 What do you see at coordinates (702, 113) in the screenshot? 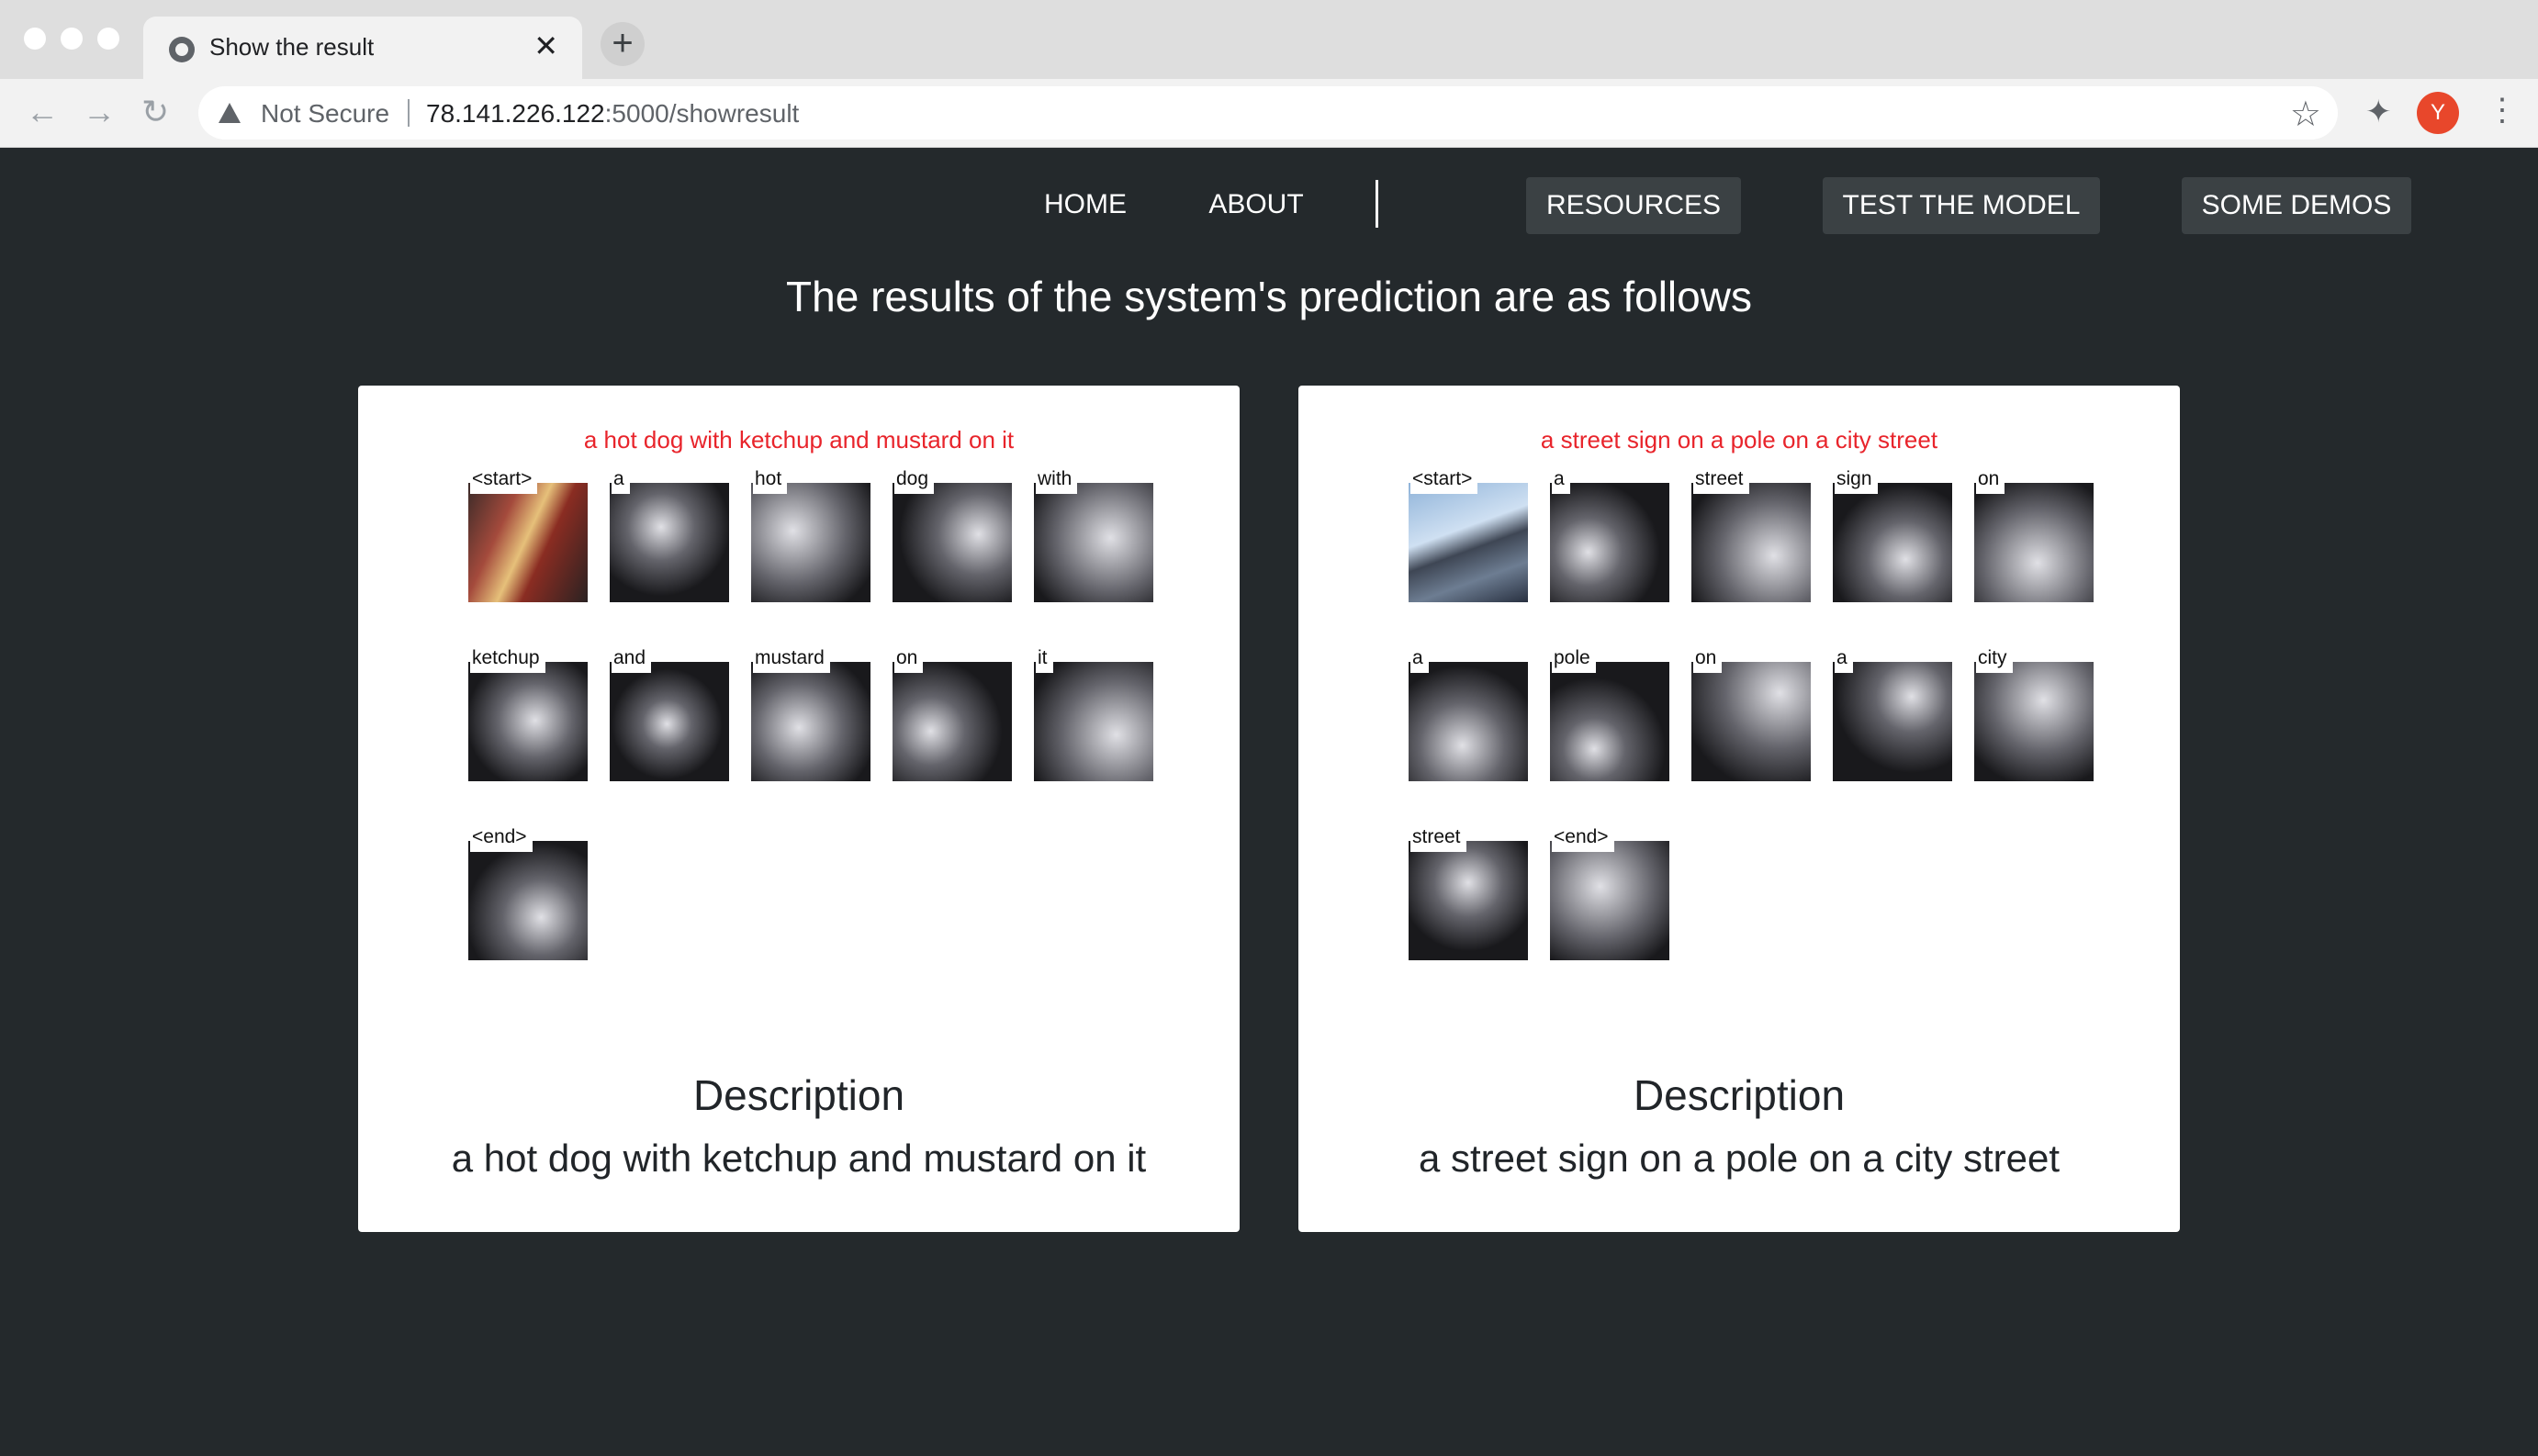
I see `url-path: :5000/showresult` at bounding box center [702, 113].